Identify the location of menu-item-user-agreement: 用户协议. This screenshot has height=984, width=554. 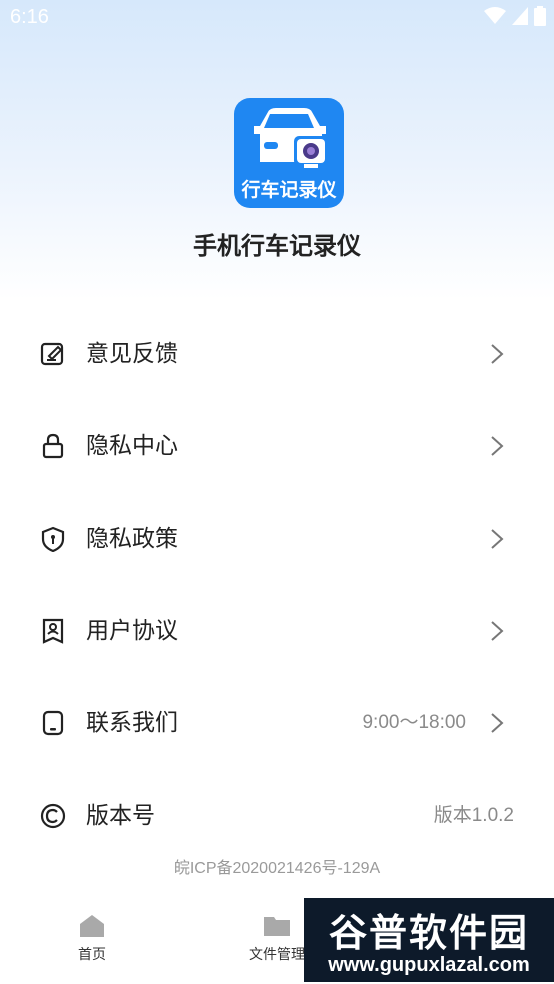
(277, 631).